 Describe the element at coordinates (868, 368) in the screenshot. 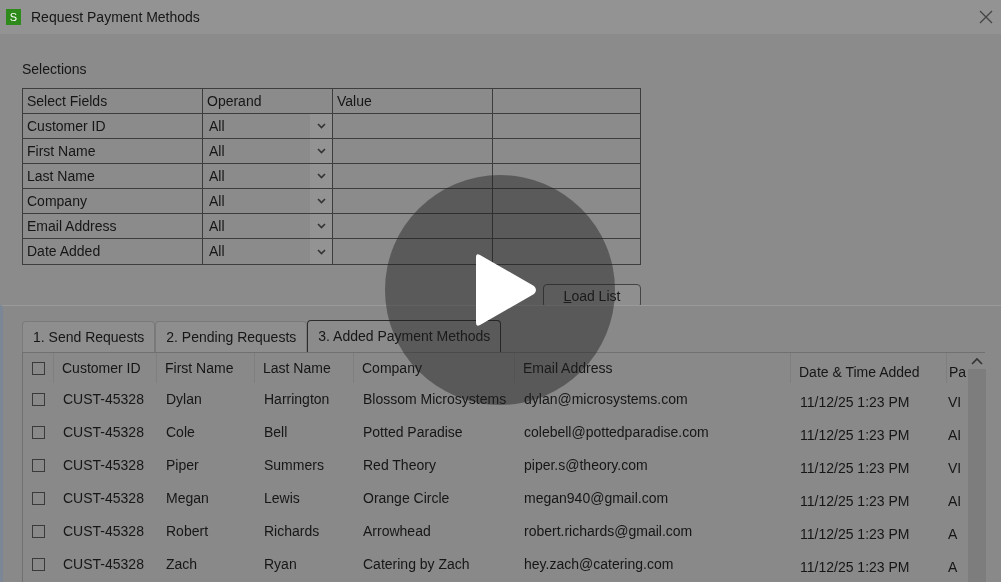

I see `column-header: Date & Time Added` at that location.